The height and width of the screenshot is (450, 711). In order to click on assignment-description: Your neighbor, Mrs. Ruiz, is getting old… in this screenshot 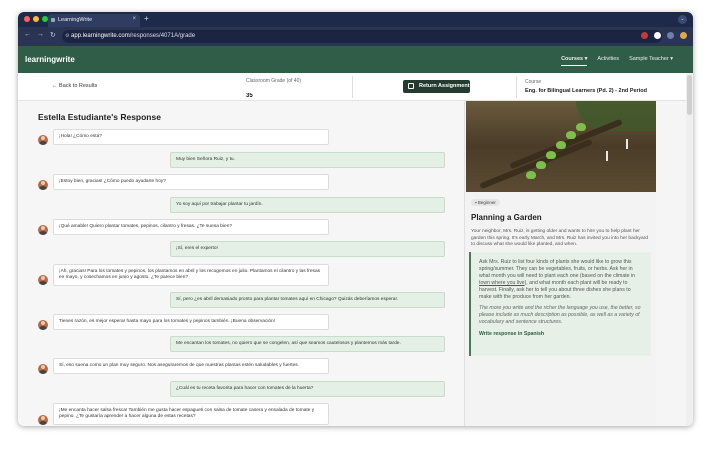, I will do `click(559, 238)`.